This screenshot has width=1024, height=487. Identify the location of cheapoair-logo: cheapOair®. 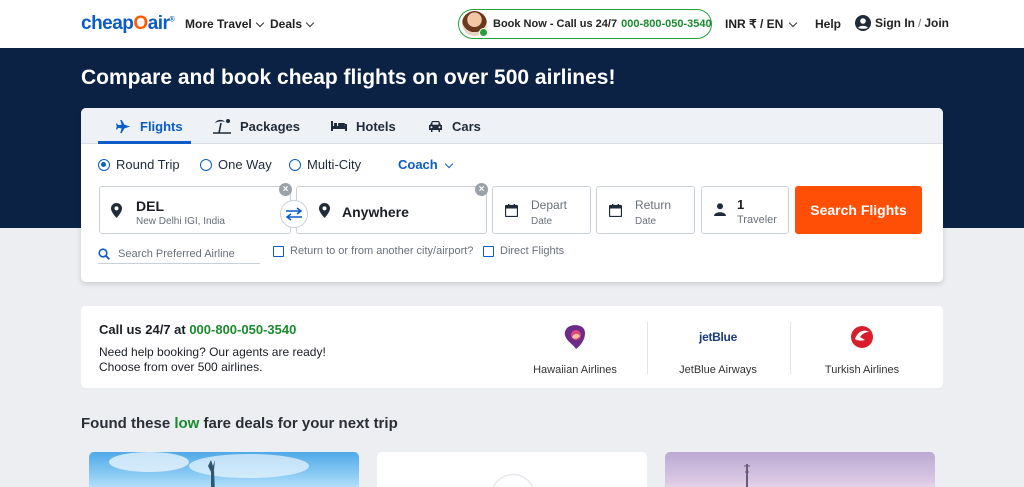
(128, 24).